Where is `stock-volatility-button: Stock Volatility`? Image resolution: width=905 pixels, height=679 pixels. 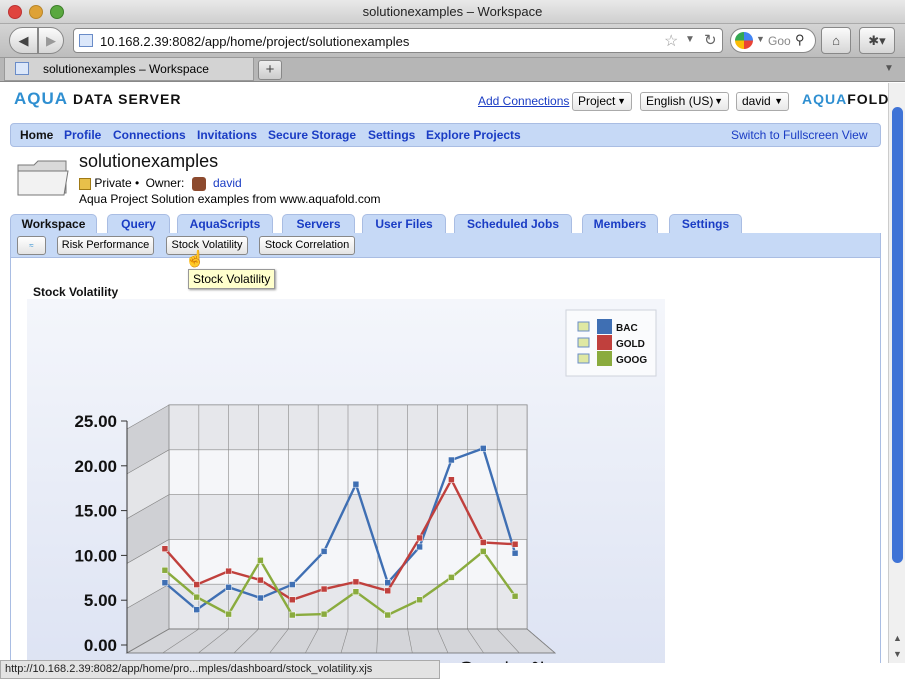 stock-volatility-button: Stock Volatility is located at coordinates (207, 245).